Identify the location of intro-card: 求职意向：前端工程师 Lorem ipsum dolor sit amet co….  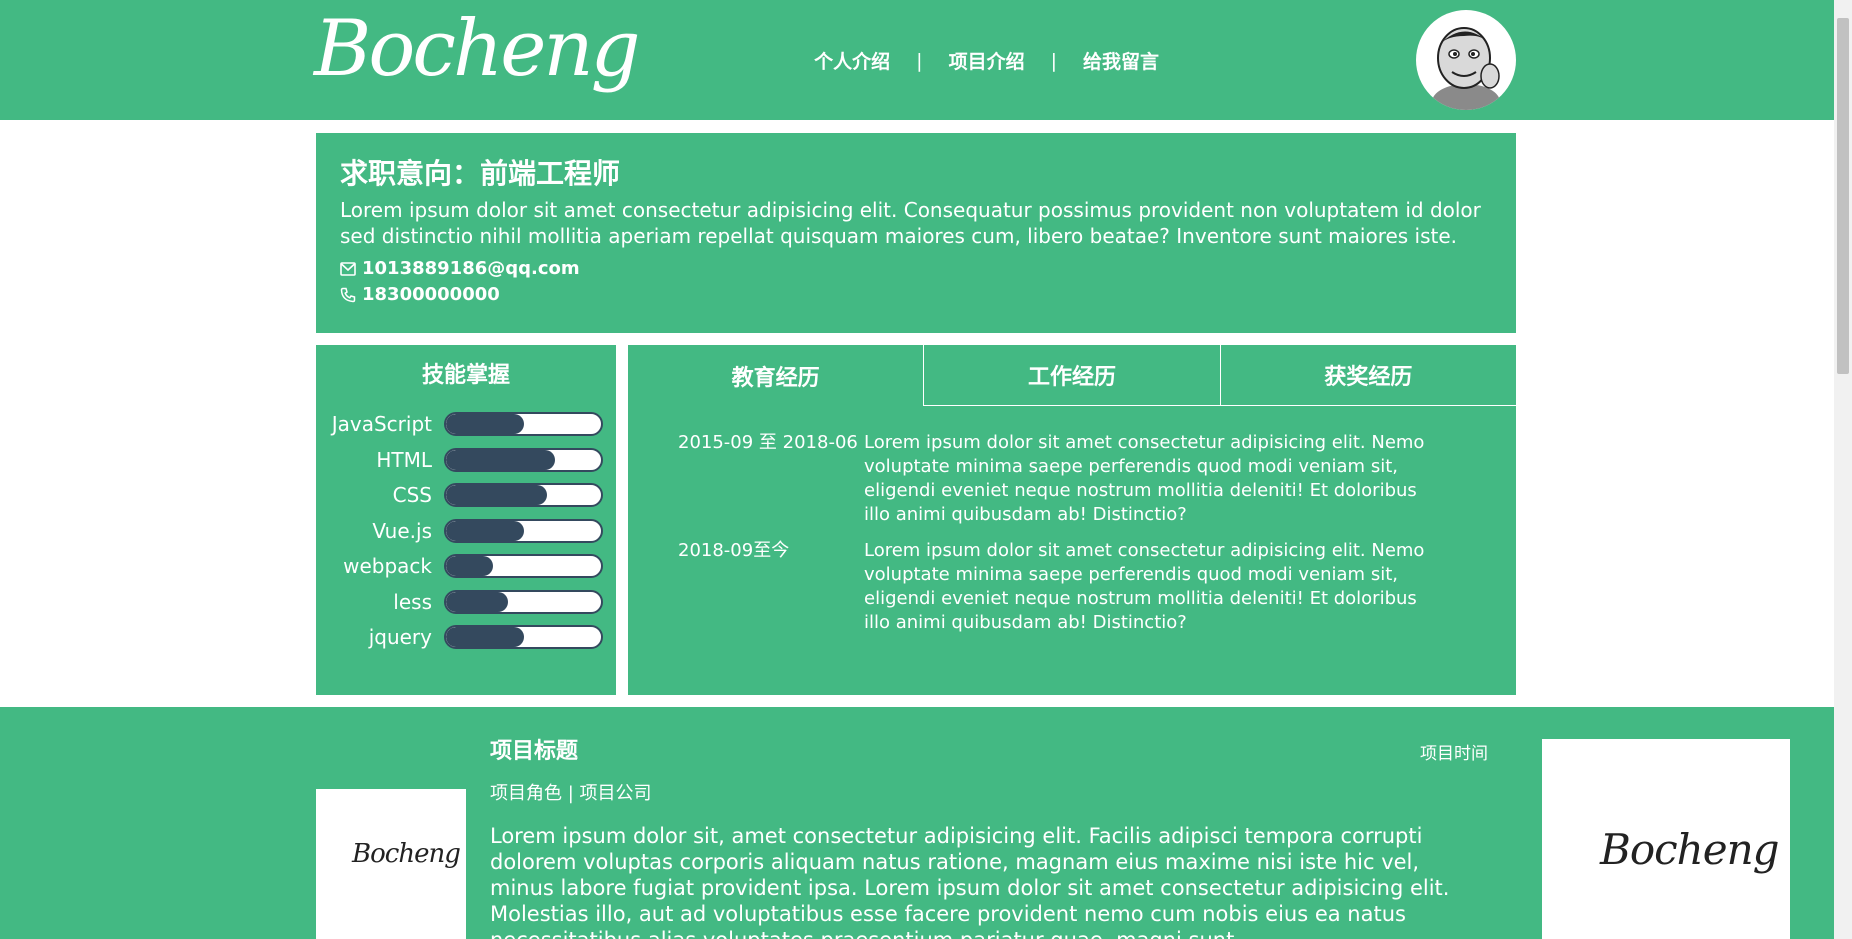
(916, 233).